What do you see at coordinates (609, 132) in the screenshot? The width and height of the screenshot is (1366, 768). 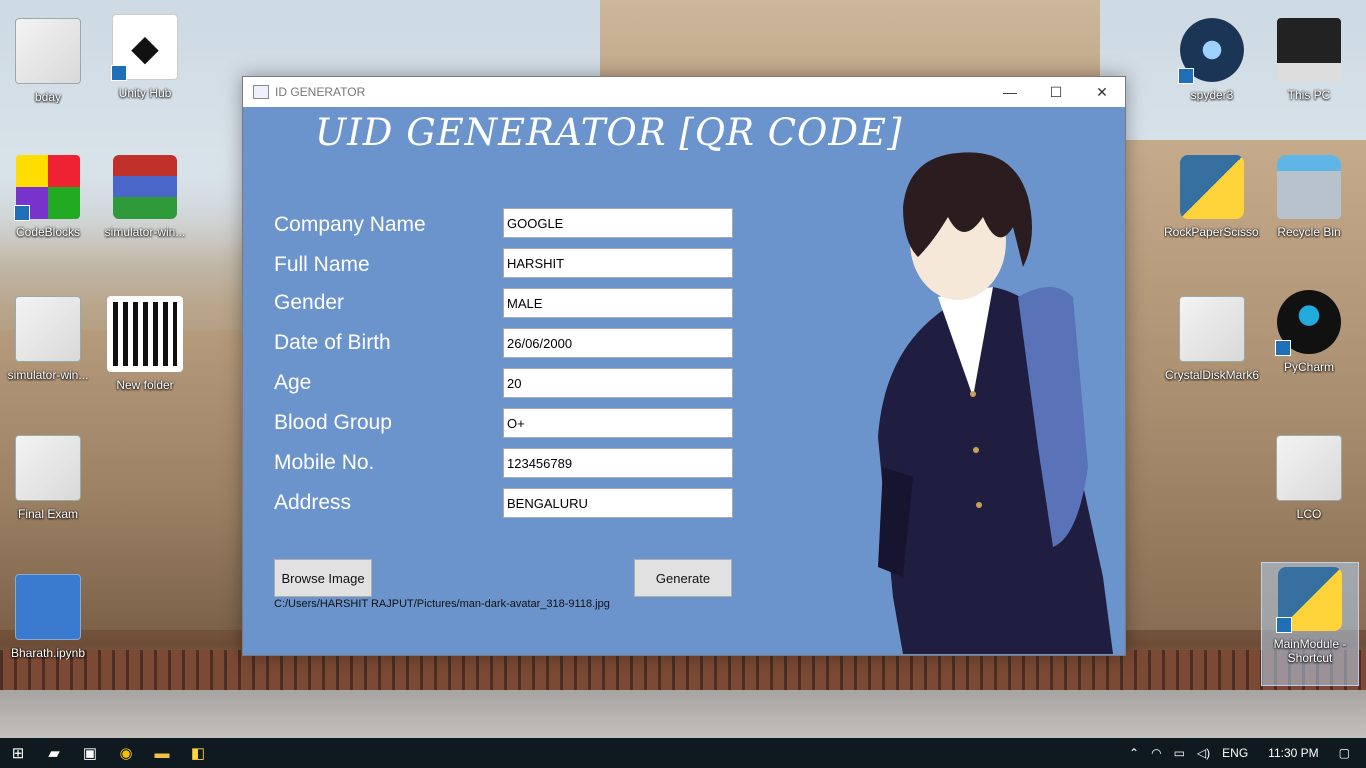 I see `page-heading: UID GENERATOR [QR CODE]` at bounding box center [609, 132].